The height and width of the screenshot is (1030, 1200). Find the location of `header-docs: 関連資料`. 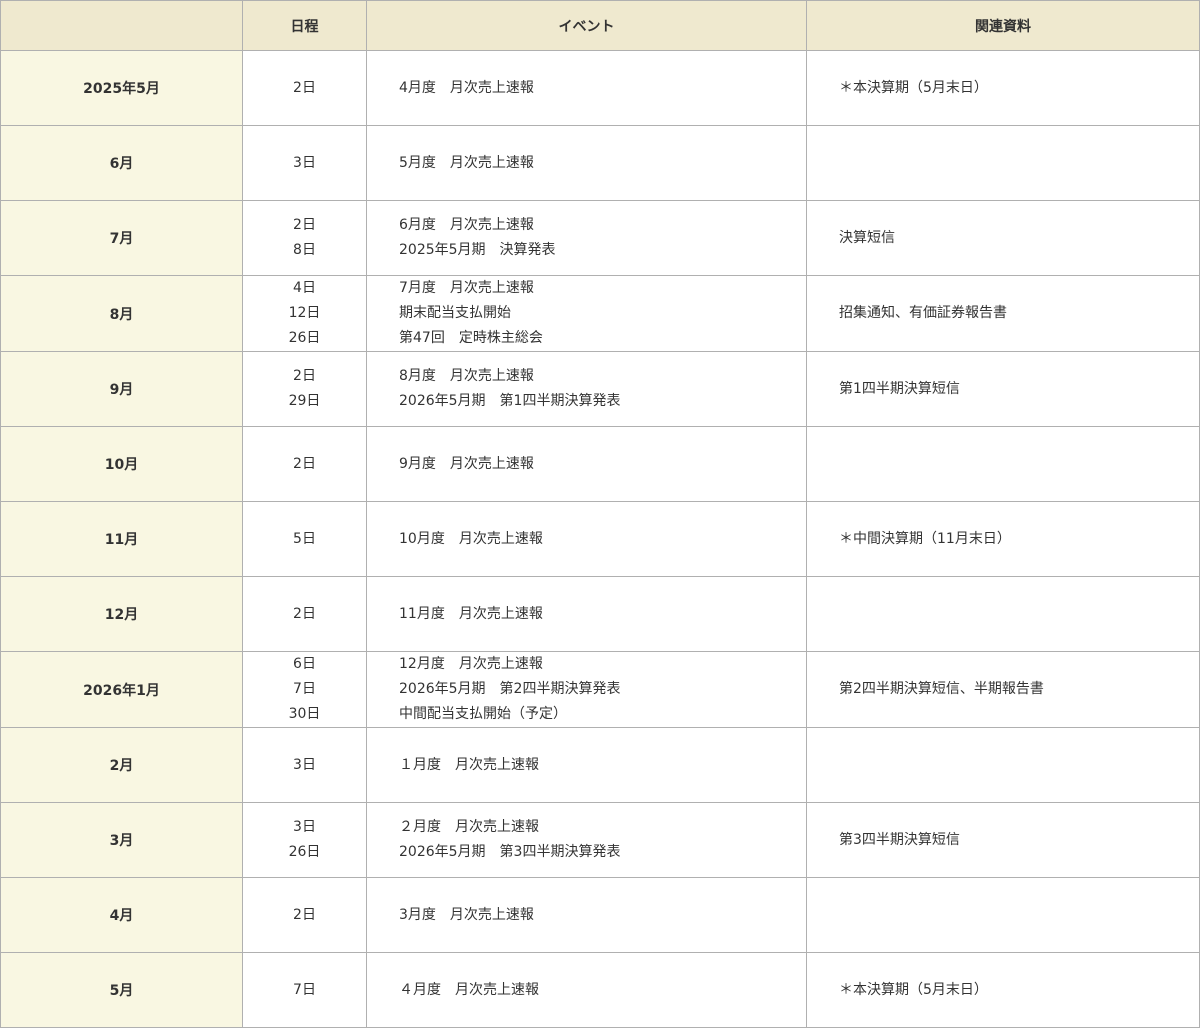

header-docs: 関連資料 is located at coordinates (1003, 25).